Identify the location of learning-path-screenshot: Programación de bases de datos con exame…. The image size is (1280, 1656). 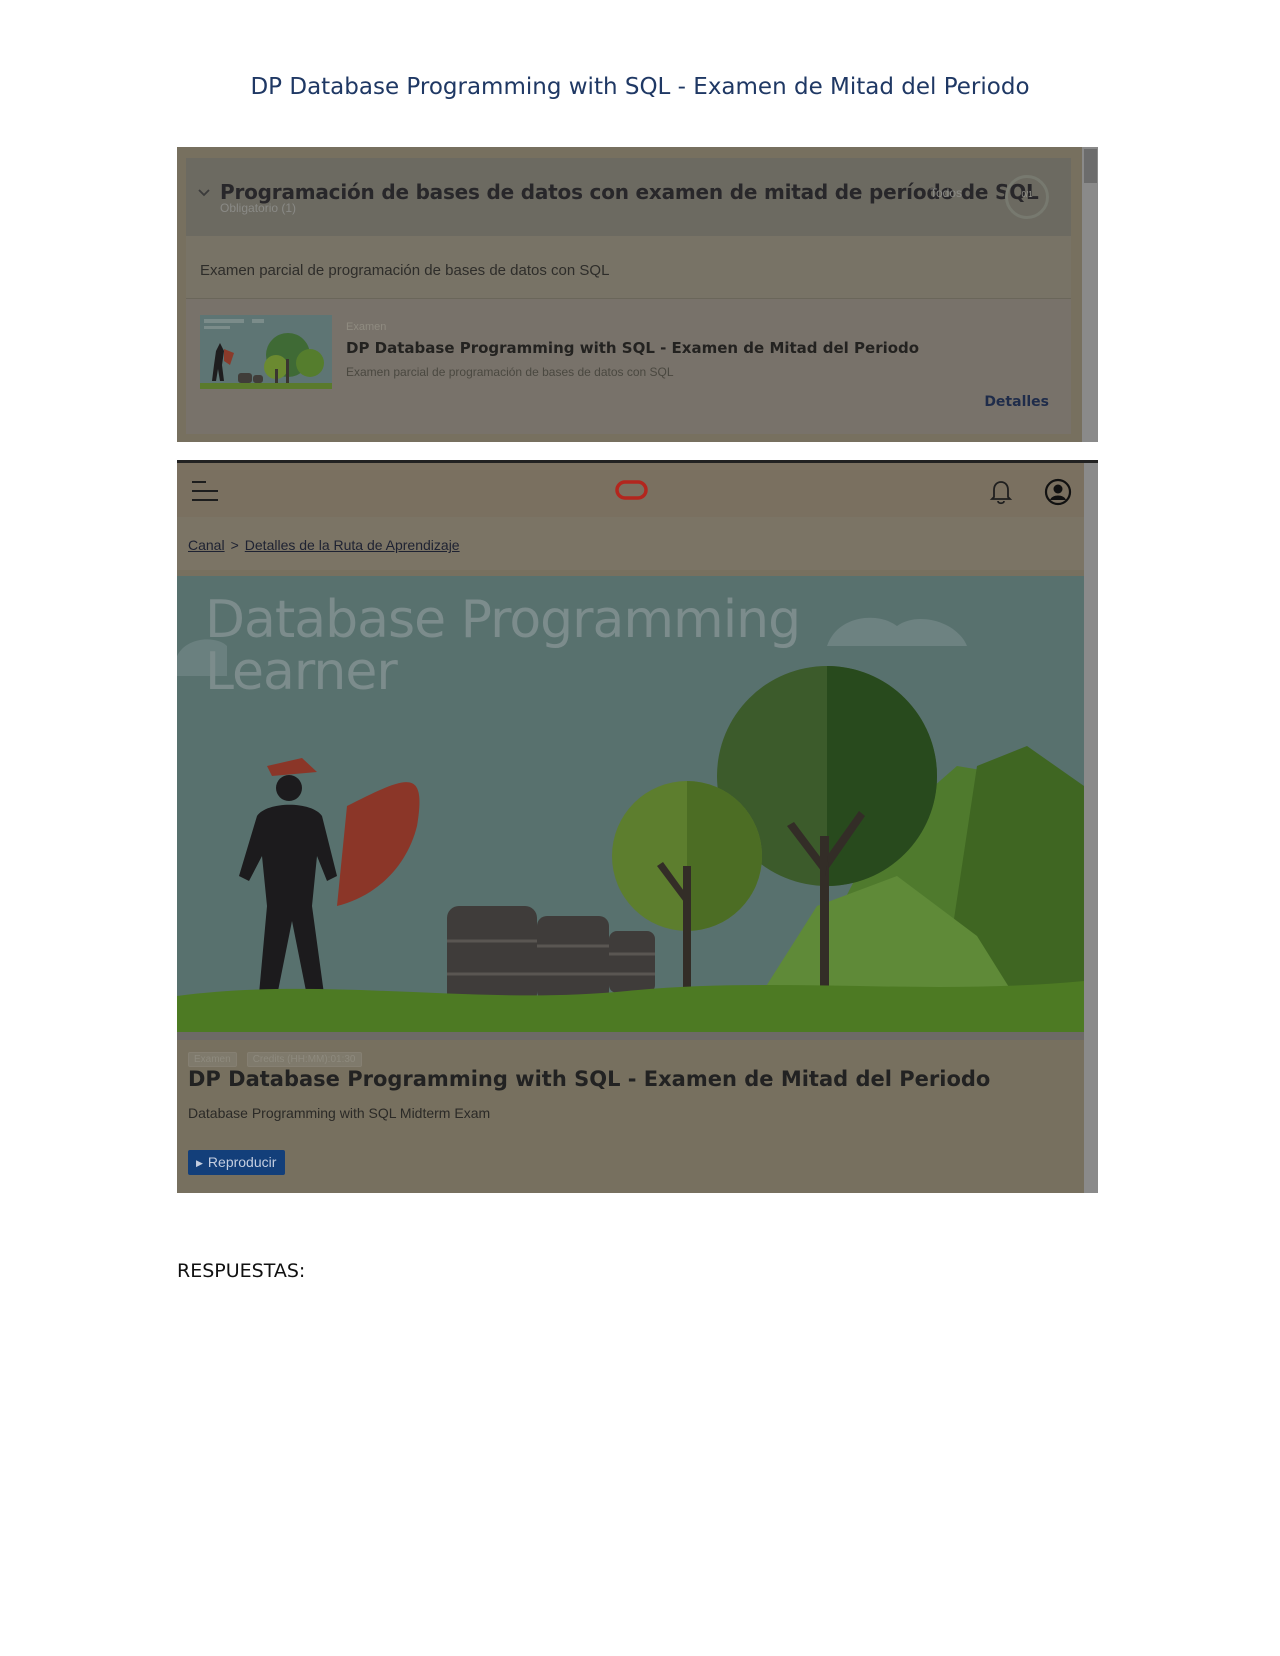
(637, 294).